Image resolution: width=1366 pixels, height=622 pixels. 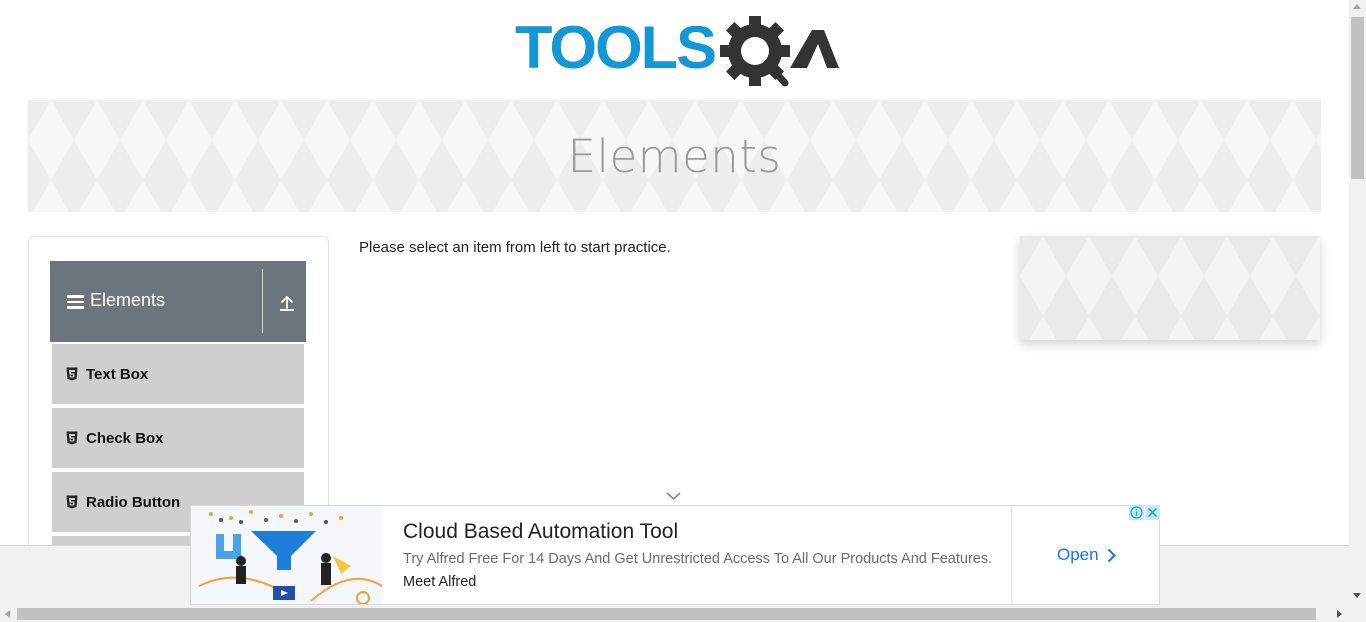 I want to click on group-title: Elements, so click(x=128, y=300).